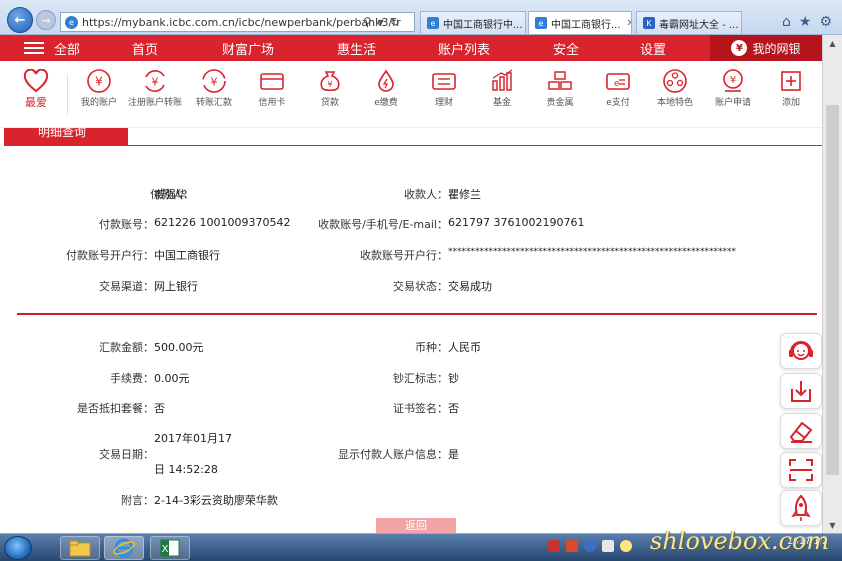 This screenshot has height=561, width=842. I want to click on eraser-icon, so click(801, 432).